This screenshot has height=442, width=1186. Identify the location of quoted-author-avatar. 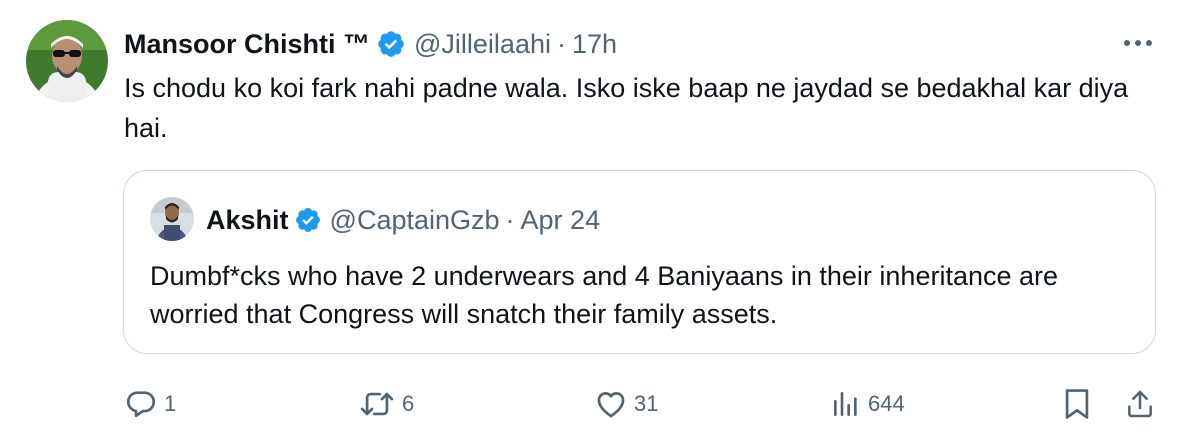
(172, 219).